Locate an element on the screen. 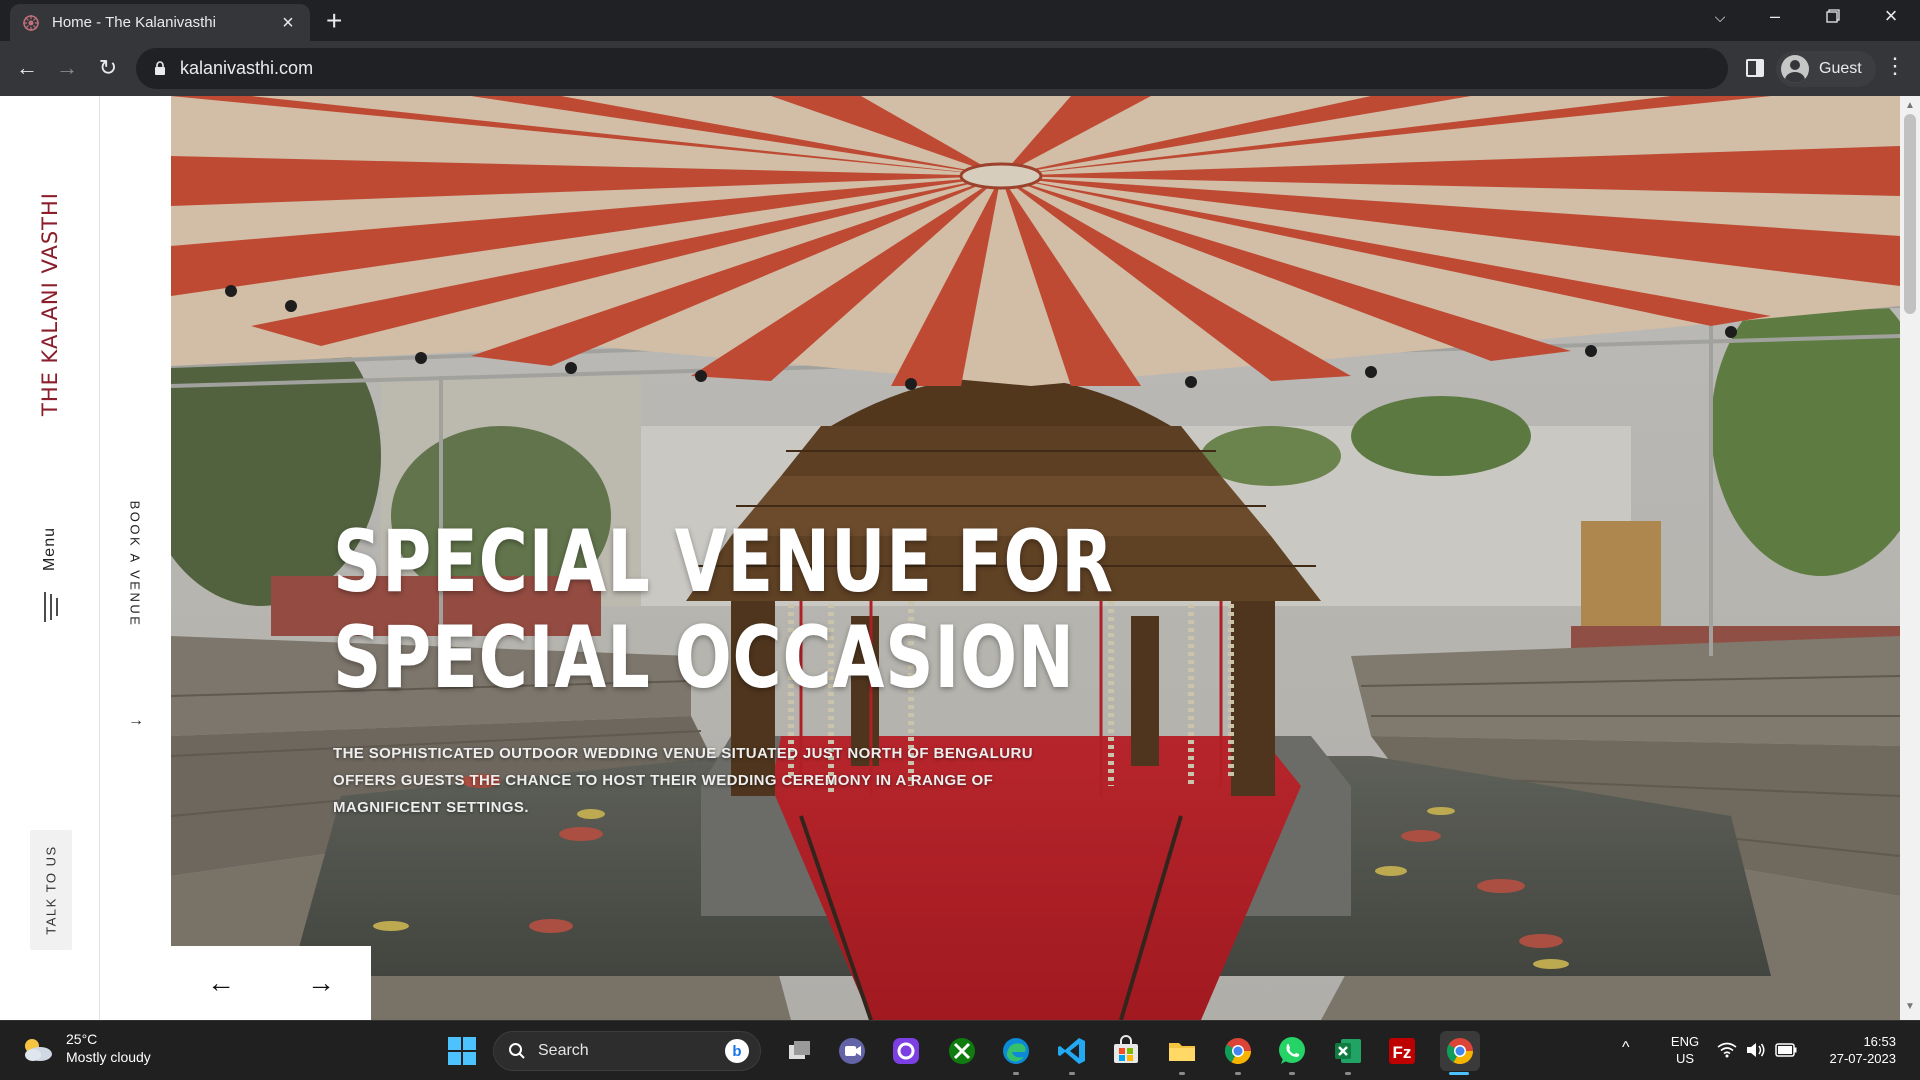 Image resolution: width=1920 pixels, height=1080 pixels. profile-label: Guest is located at coordinates (1840, 68).